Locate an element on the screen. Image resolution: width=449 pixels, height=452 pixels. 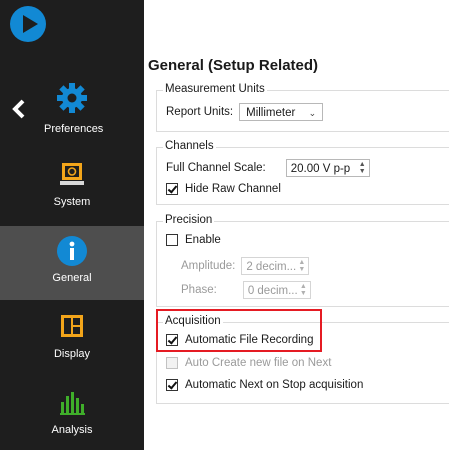
sidebar-item-general: General is located at coordinates (72, 263).